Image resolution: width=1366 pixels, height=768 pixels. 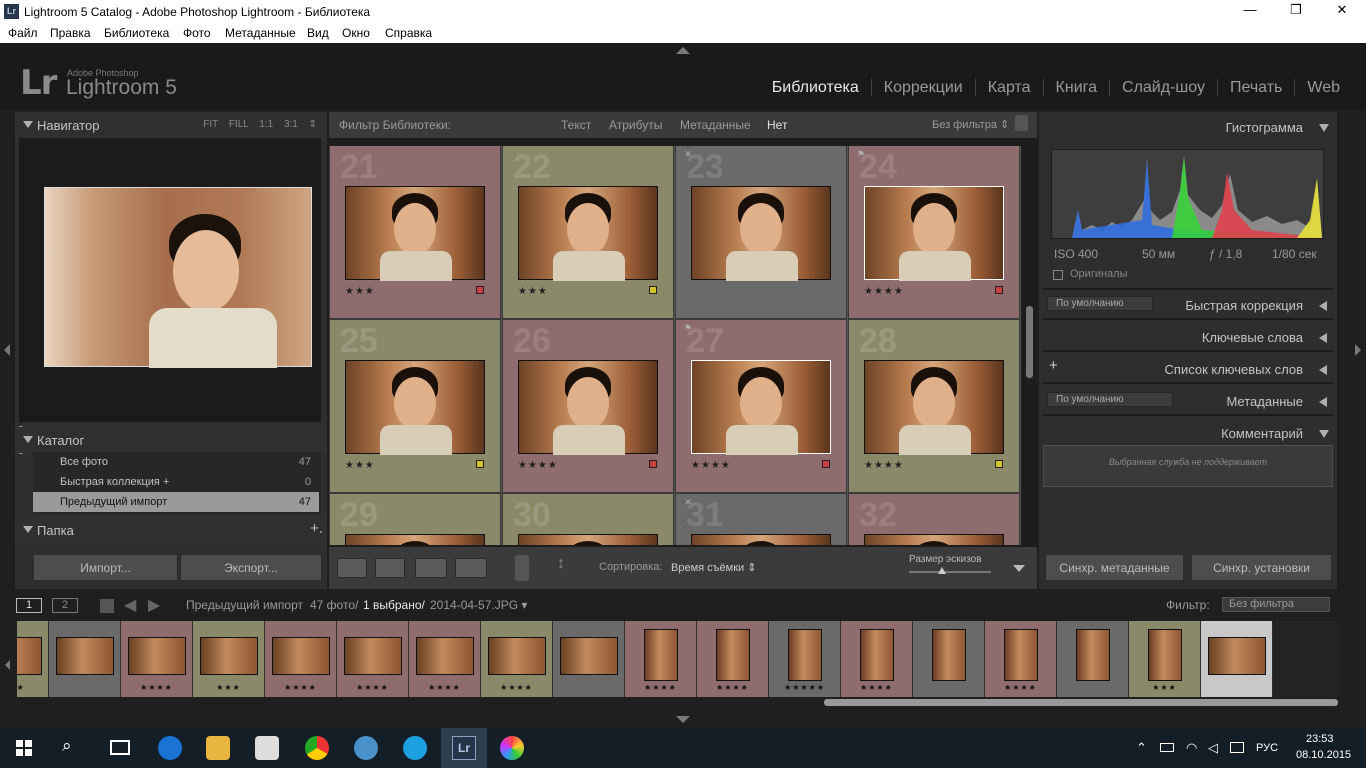 I want to click on maximize-button: ❐, so click(x=1296, y=11).